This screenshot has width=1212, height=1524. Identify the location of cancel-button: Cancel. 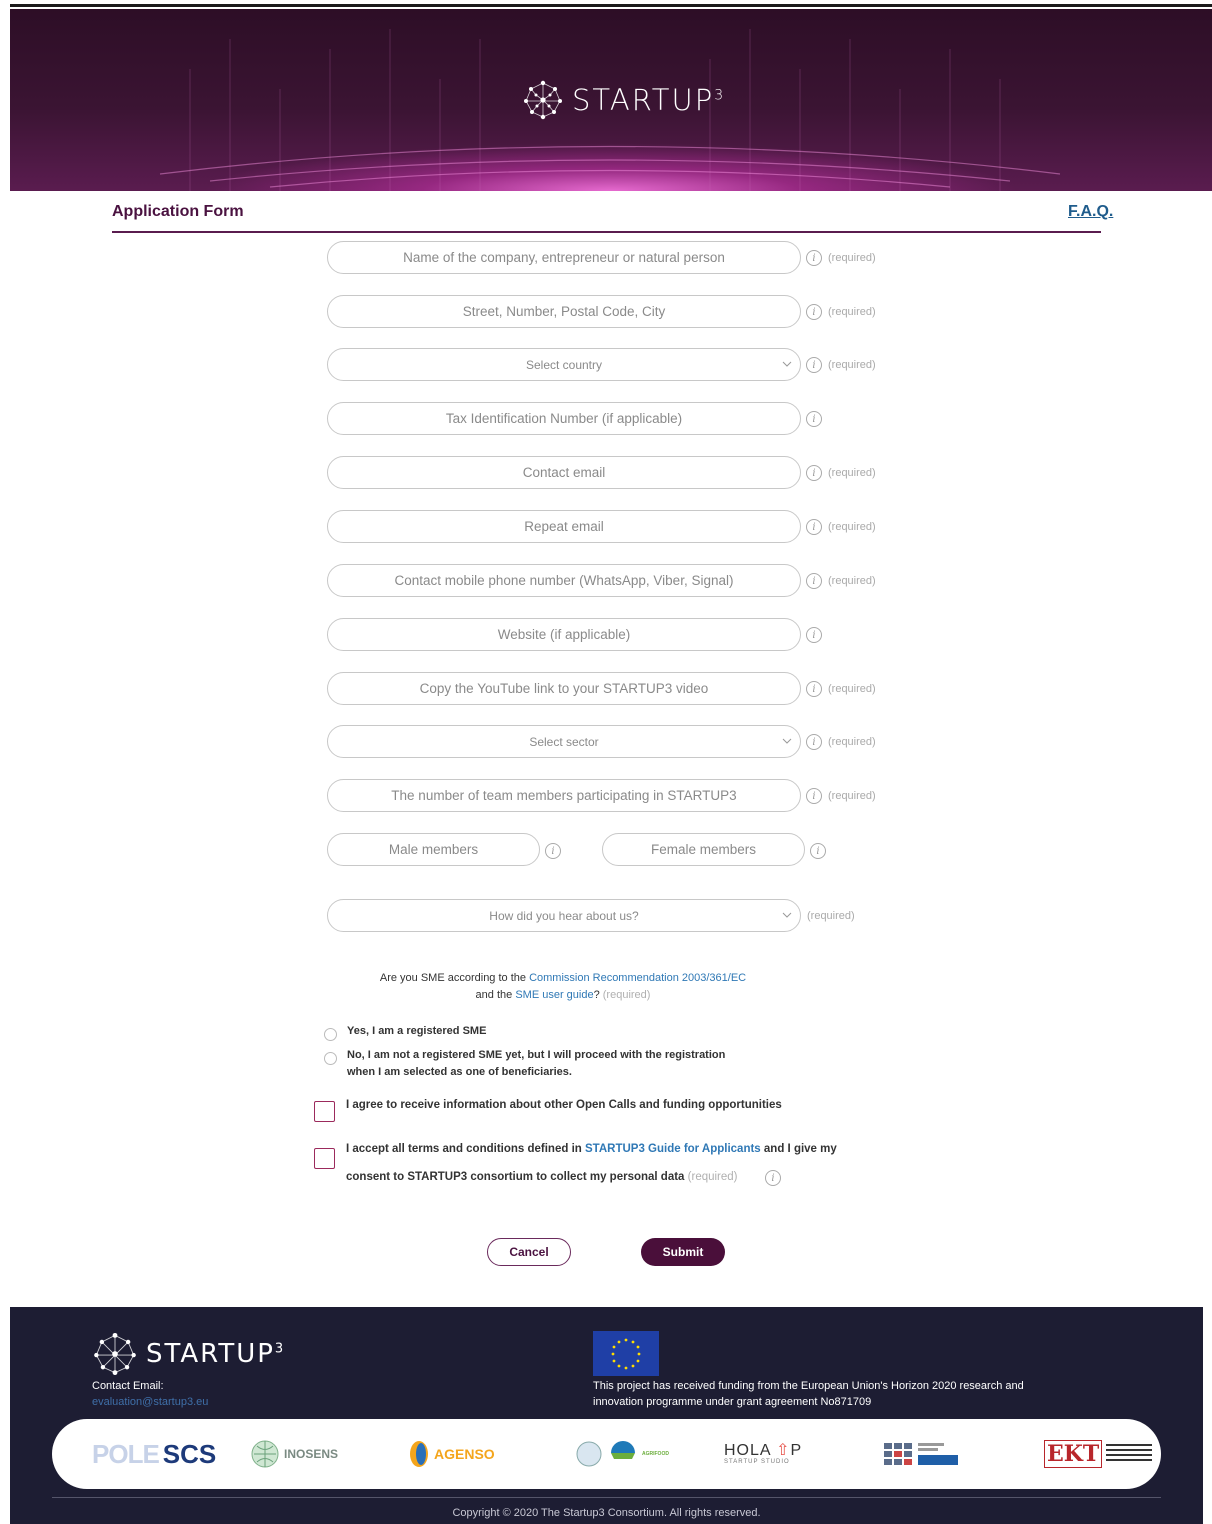
(529, 1252).